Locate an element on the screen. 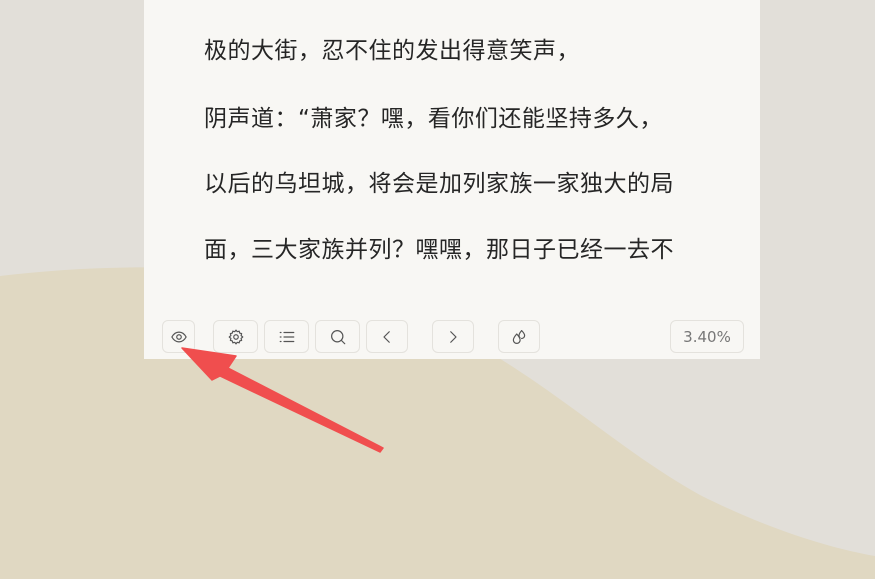 This screenshot has width=875, height=579. eye-icon is located at coordinates (178, 336).